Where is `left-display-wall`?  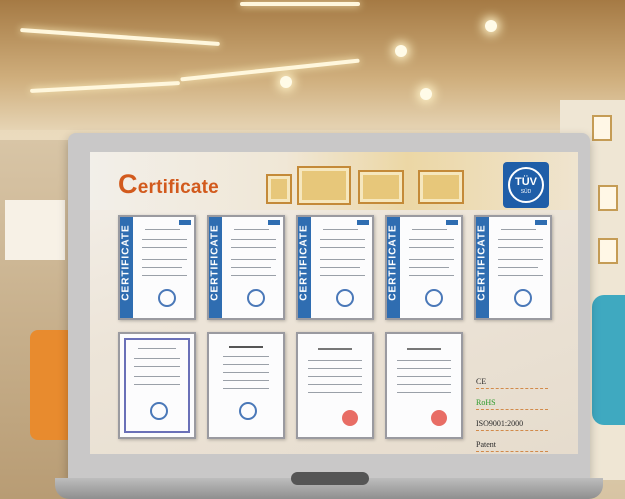 left-display-wall is located at coordinates (37, 319).